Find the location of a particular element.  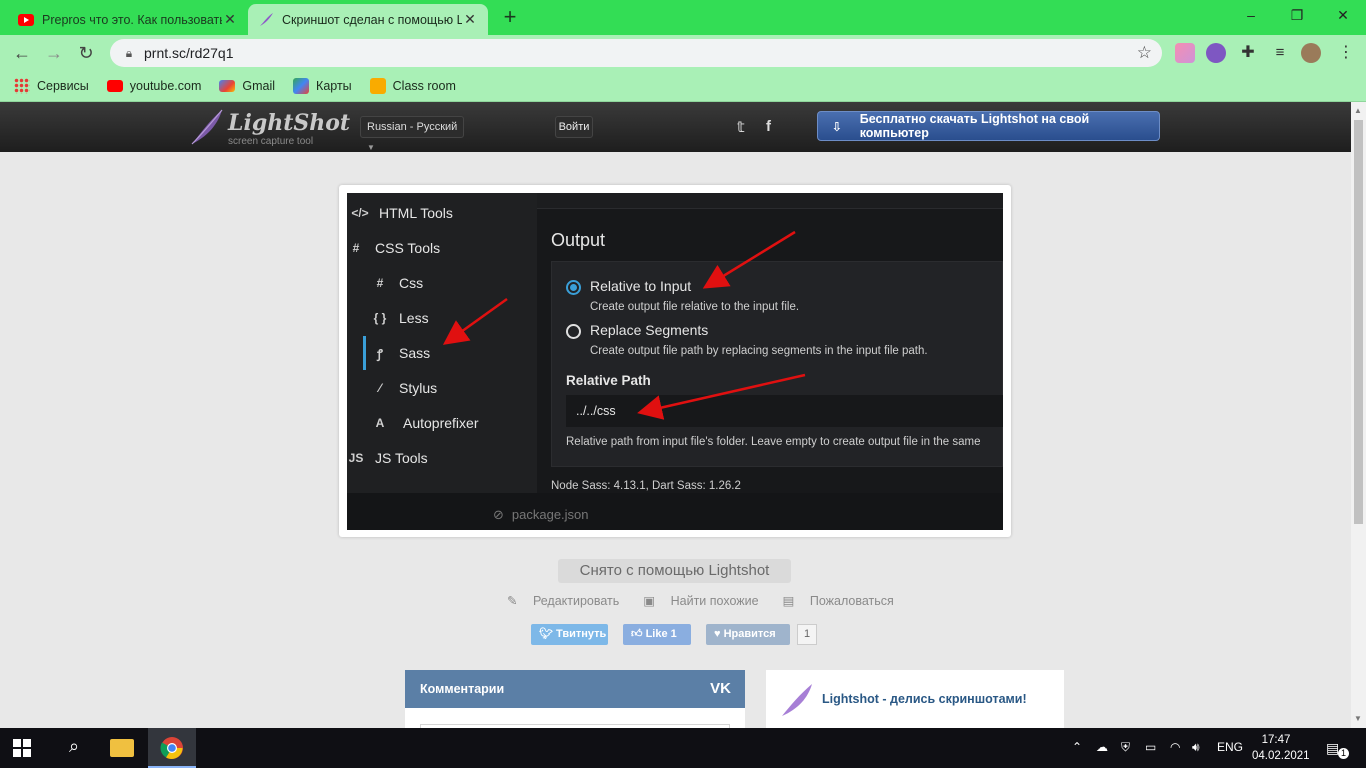

promo-box: Lightshot - делись скриншотами! is located at coordinates (915, 699).